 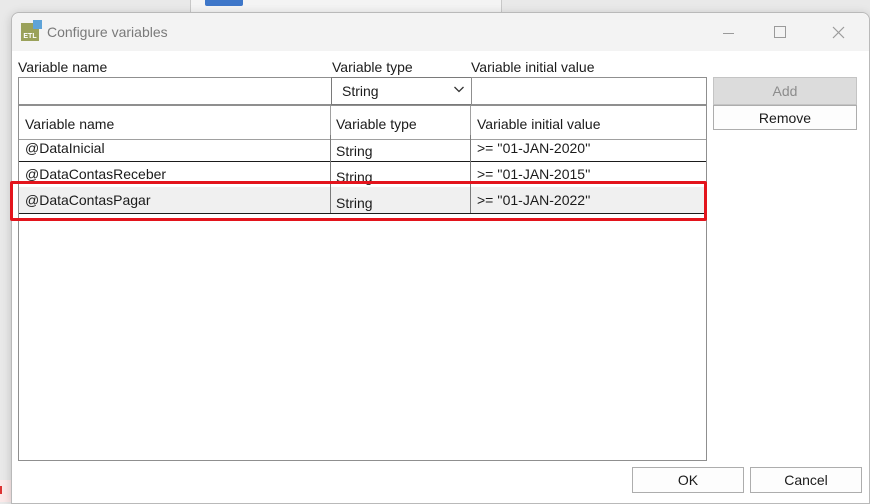 What do you see at coordinates (806, 480) in the screenshot?
I see `cancel-button: Cancel` at bounding box center [806, 480].